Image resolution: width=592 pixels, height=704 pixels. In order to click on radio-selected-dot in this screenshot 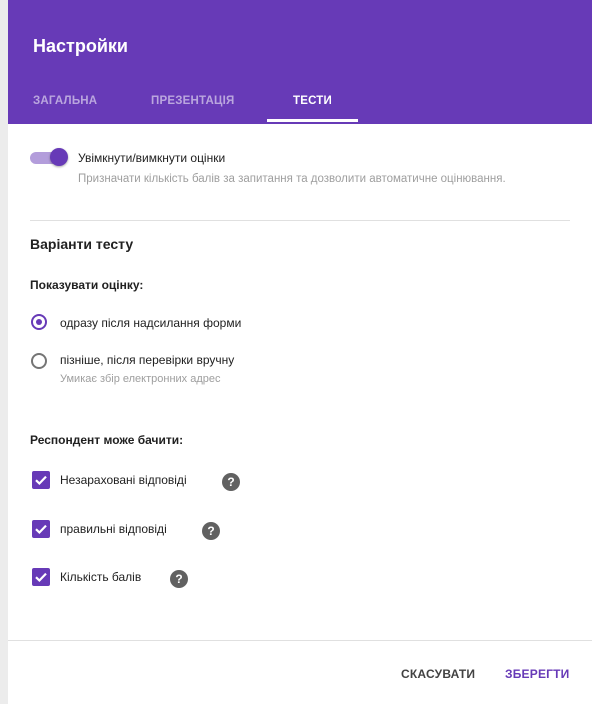, I will do `click(39, 322)`.